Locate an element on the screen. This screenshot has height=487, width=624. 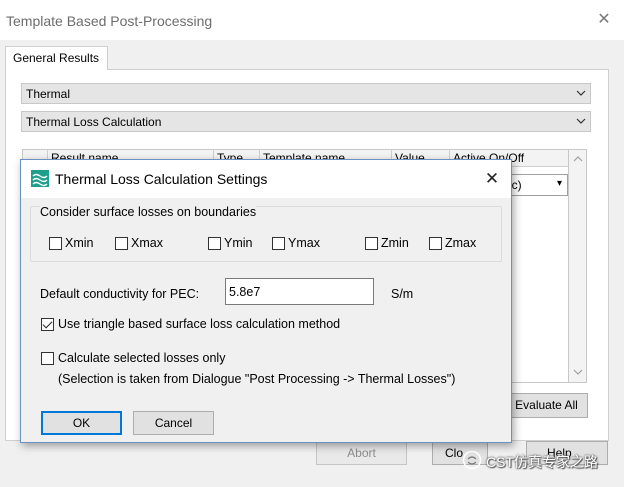
table-scrollbar is located at coordinates (578, 266).